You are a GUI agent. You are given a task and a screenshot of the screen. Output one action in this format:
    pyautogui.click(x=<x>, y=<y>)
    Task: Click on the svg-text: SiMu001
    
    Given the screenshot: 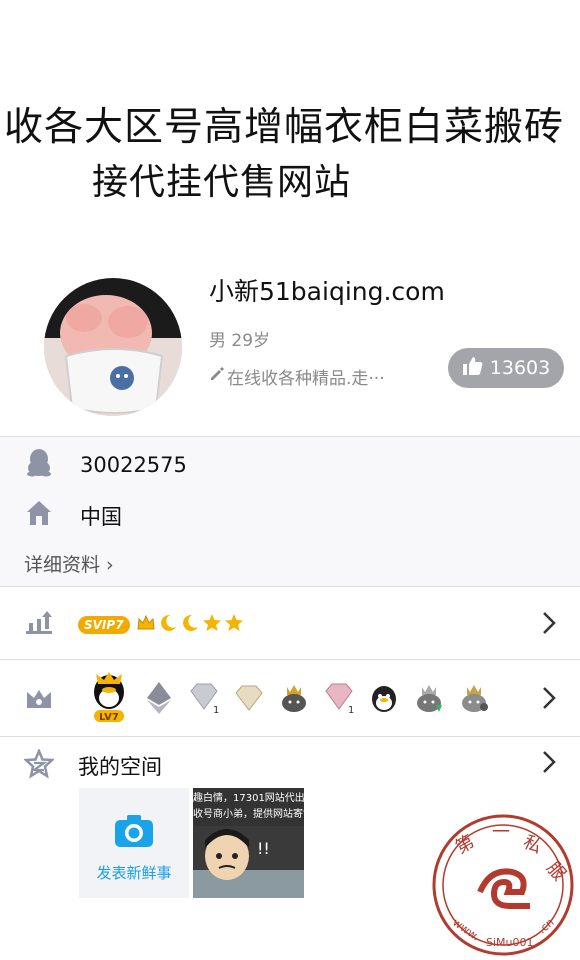 What is the action you would take?
    pyautogui.click(x=510, y=942)
    